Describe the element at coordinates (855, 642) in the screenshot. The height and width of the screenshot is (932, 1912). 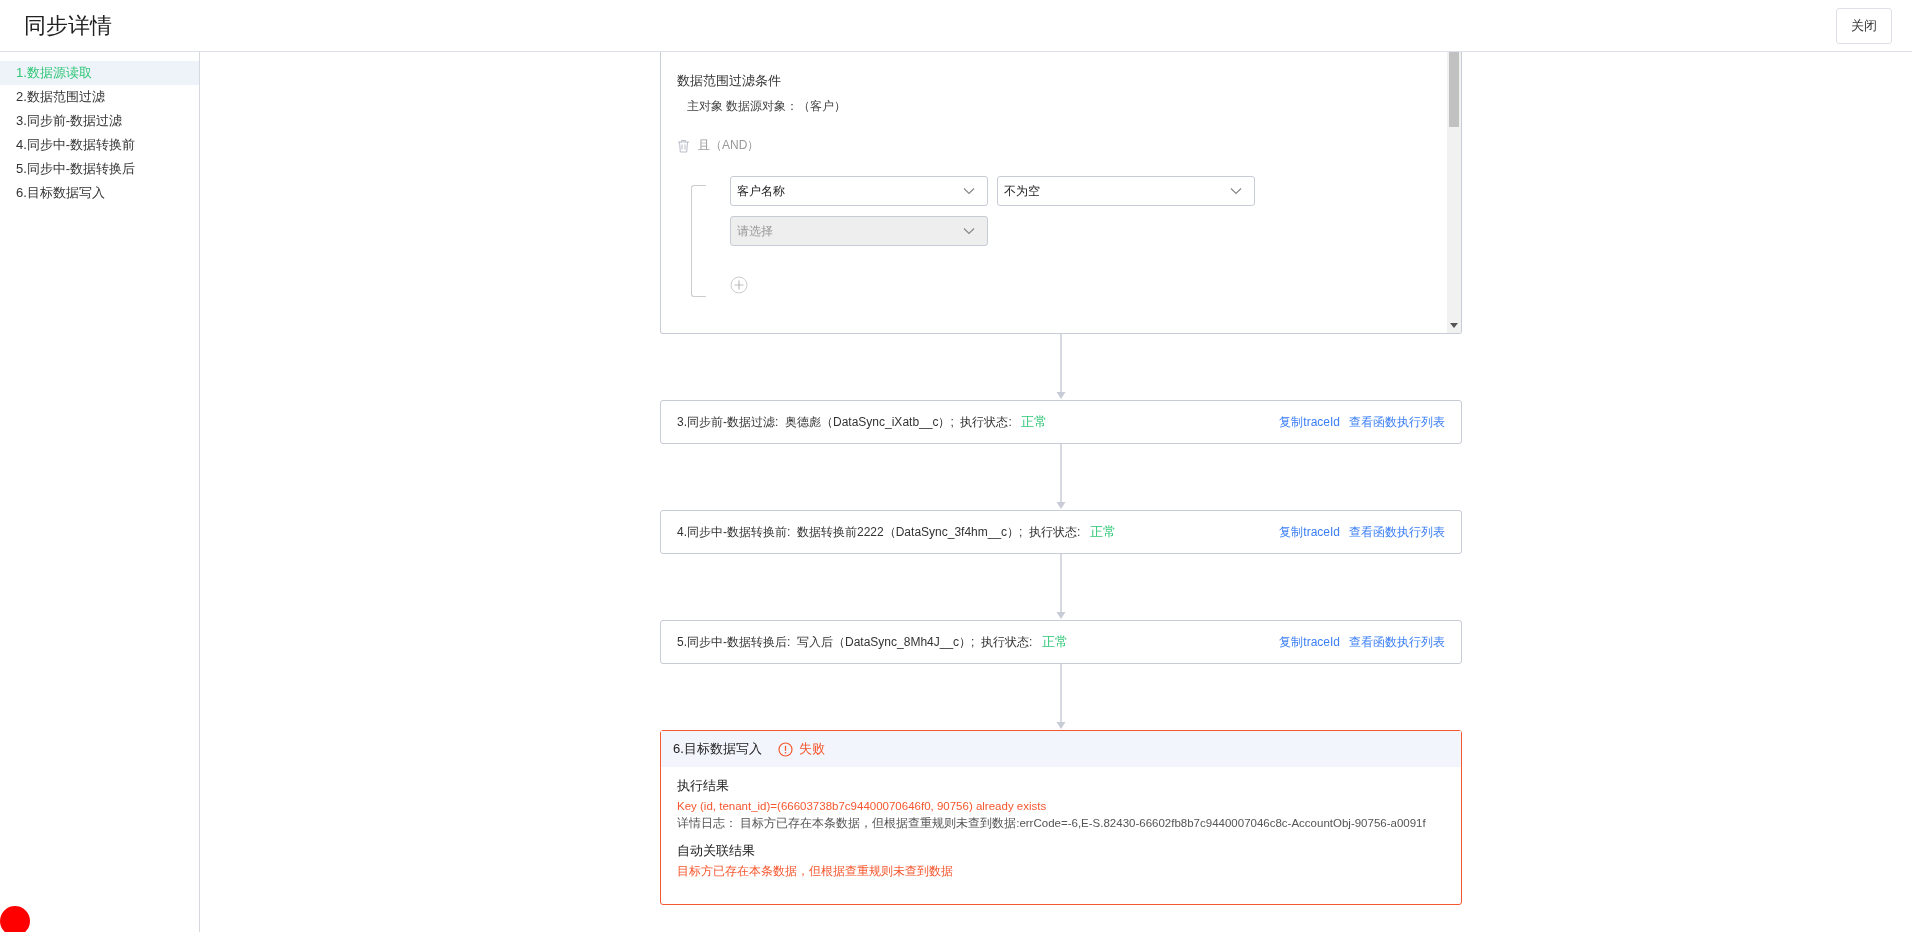
I see `step-description: 5.同步中-数据转换后: 写入后（DataSync_8Mh4J__c）; 执行状态:` at that location.